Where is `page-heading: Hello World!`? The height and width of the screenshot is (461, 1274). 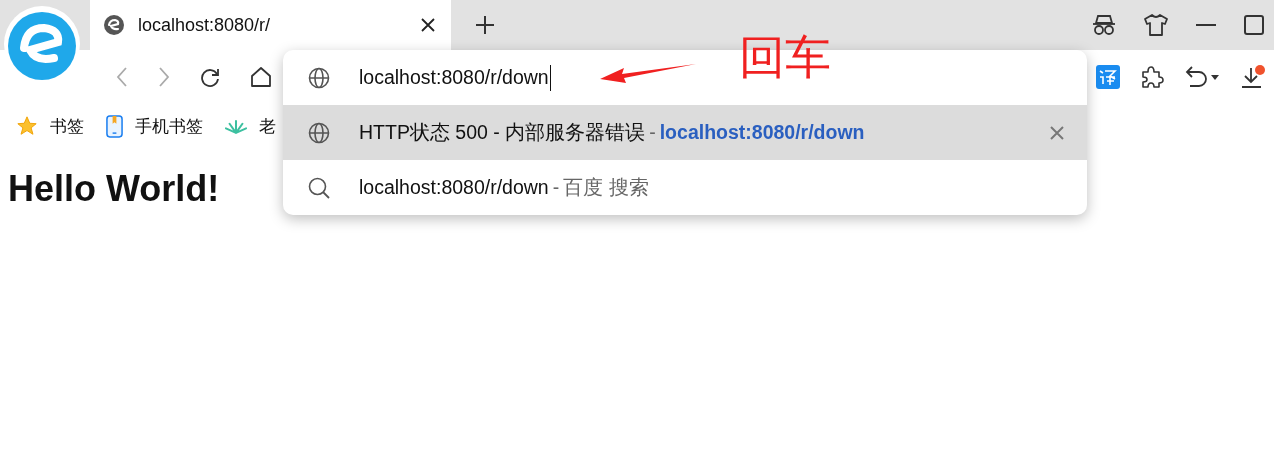 page-heading: Hello World! is located at coordinates (114, 189).